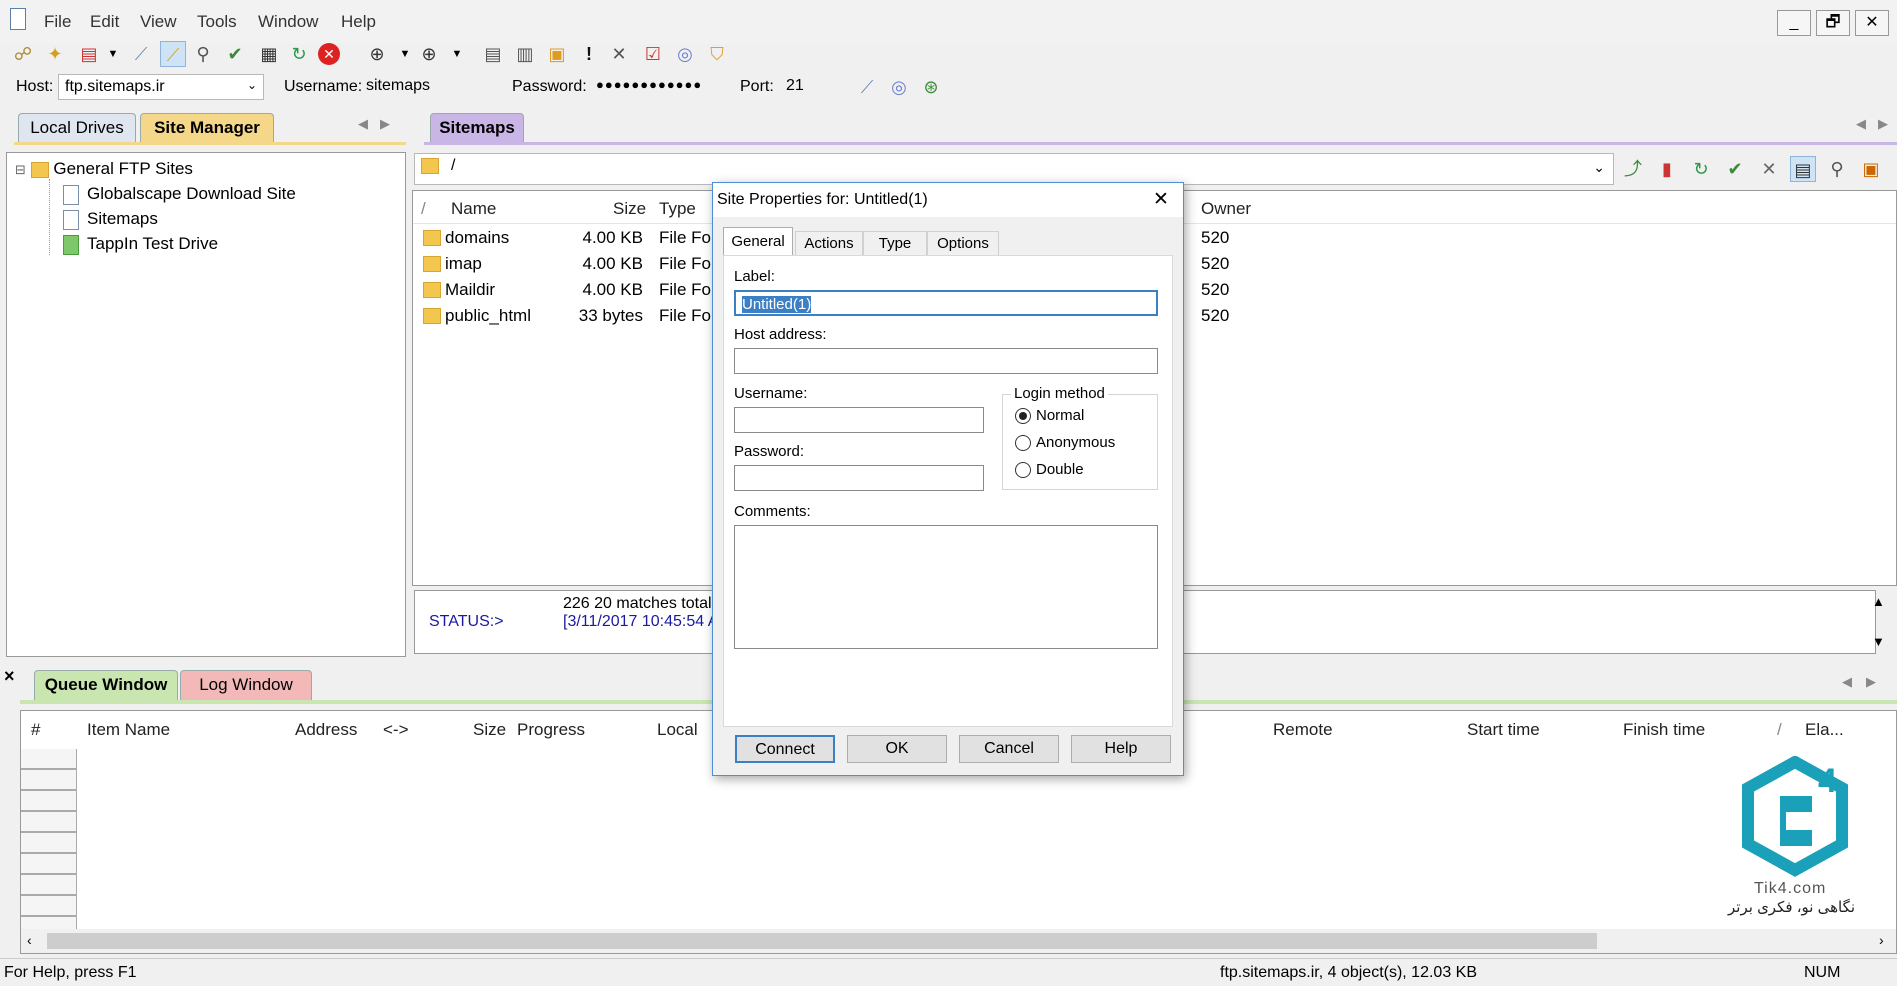 The width and height of the screenshot is (1897, 986). I want to click on tree-item-tappin: TappIn Test Drive, so click(140, 244).